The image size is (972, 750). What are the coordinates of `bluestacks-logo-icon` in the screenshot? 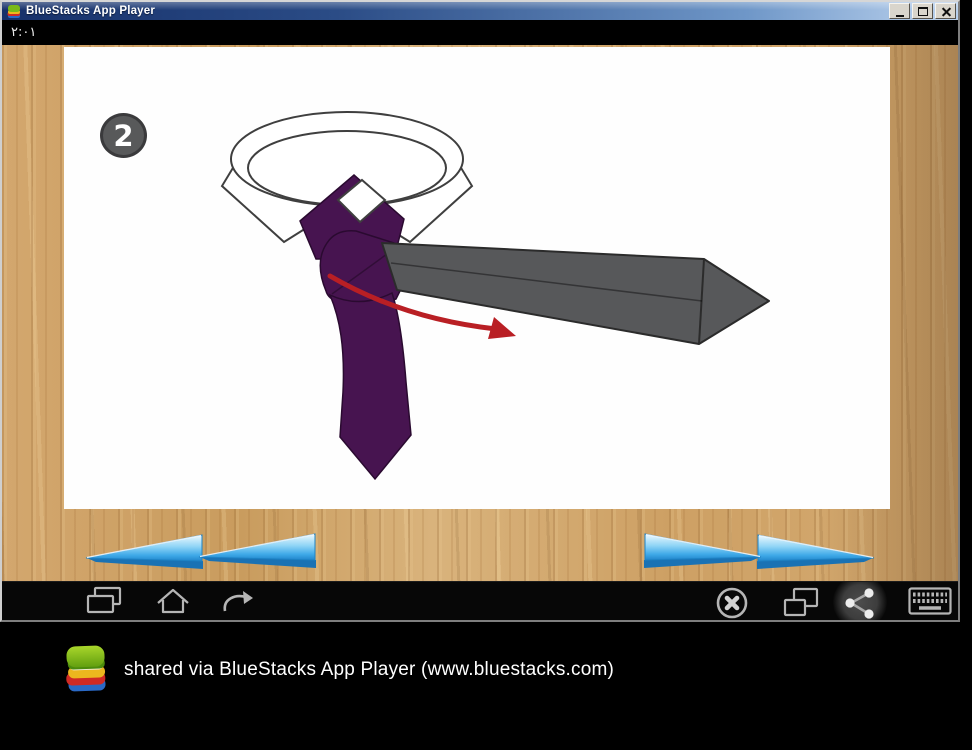 It's located at (13, 11).